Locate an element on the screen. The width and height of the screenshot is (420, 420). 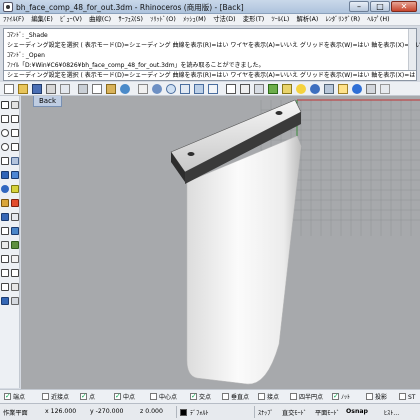
sphere-icon is located at coordinates (5, 189).